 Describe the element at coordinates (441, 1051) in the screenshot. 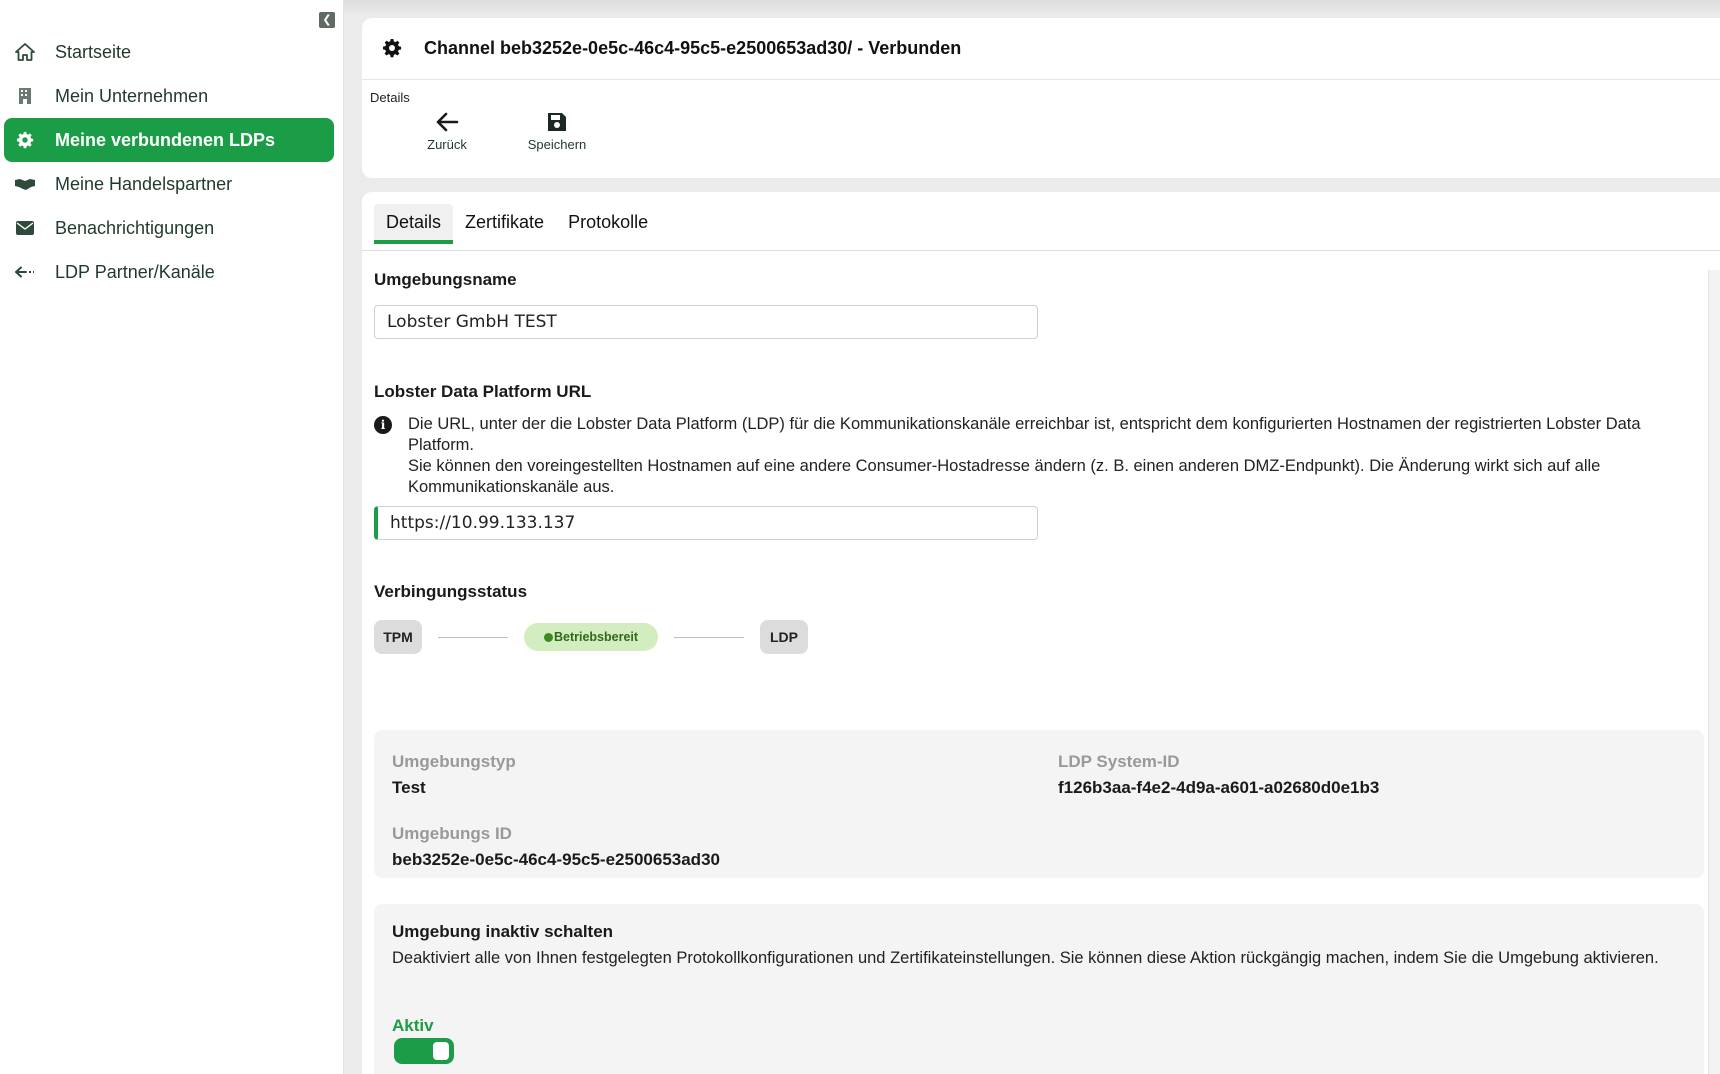

I see `toggle-knob` at that location.